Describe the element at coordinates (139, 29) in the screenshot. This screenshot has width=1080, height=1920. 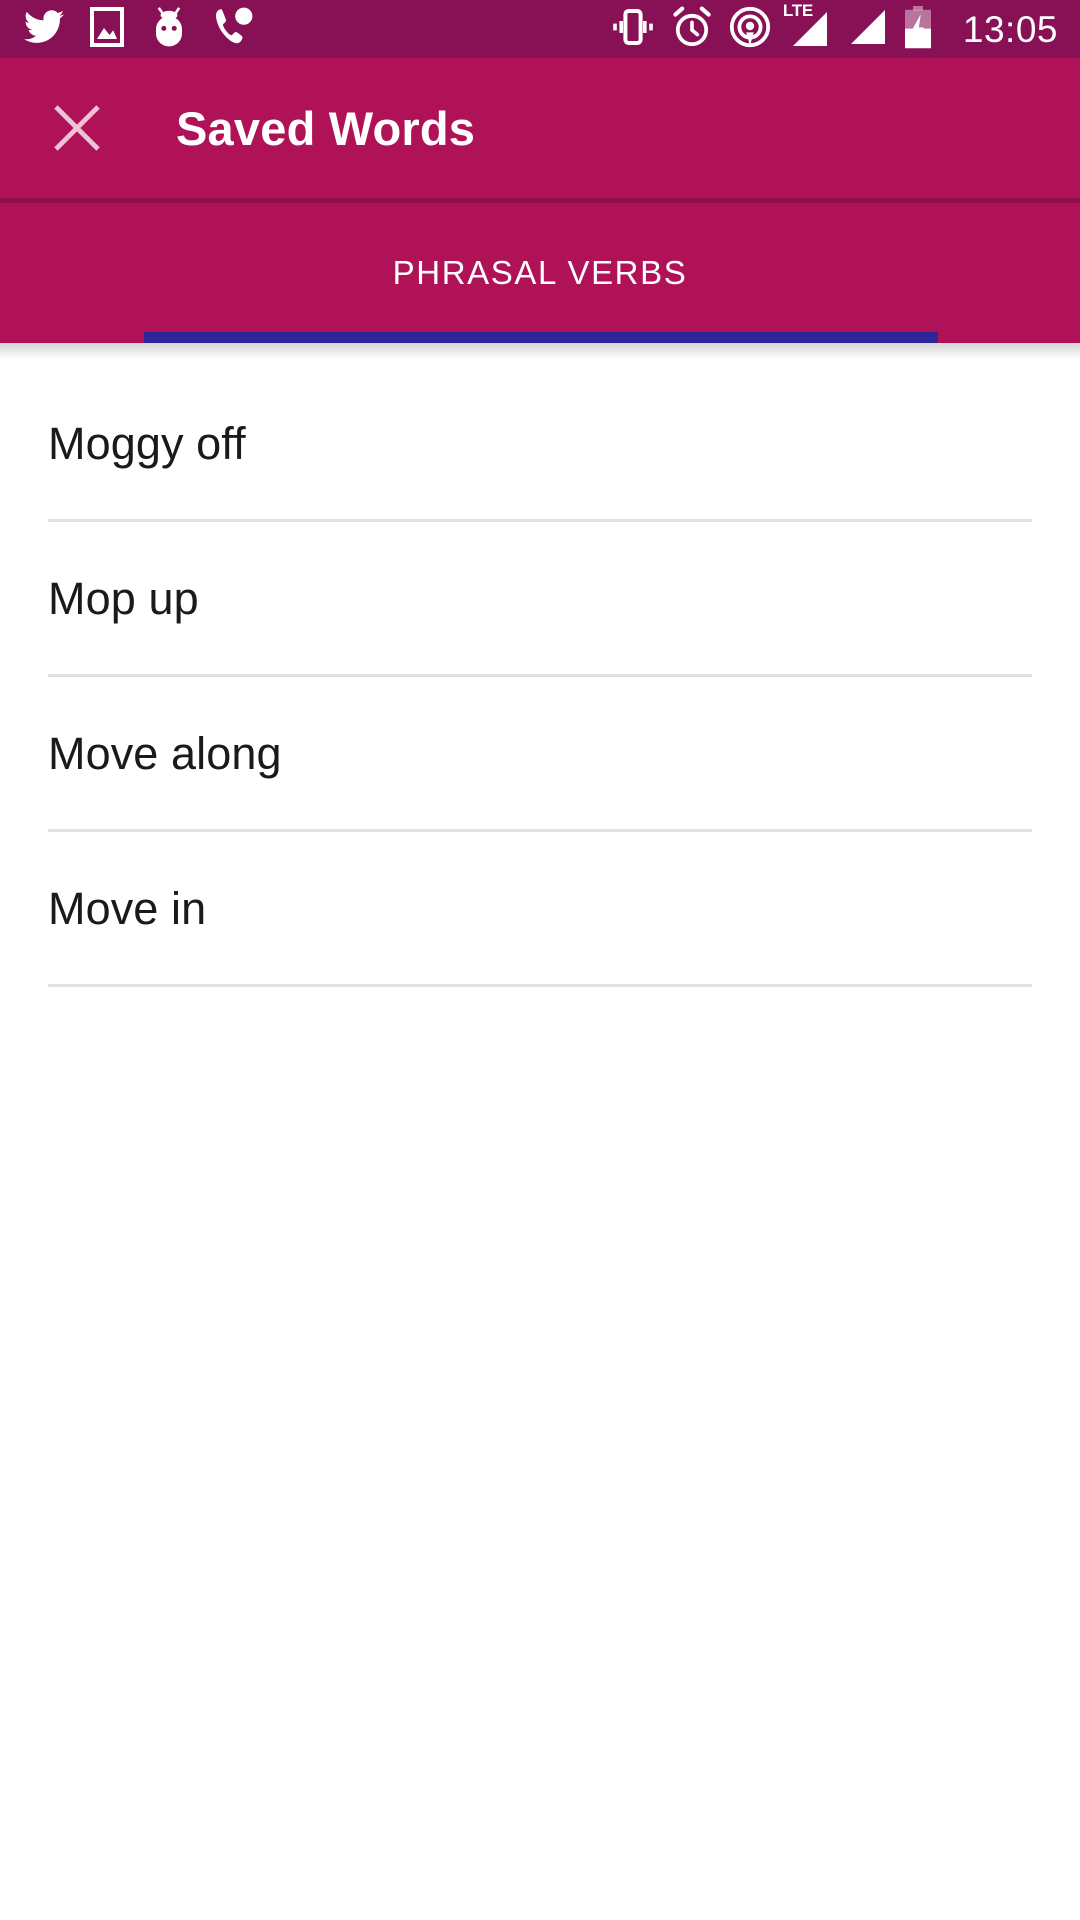
I see `status-bar-notification-icons` at that location.